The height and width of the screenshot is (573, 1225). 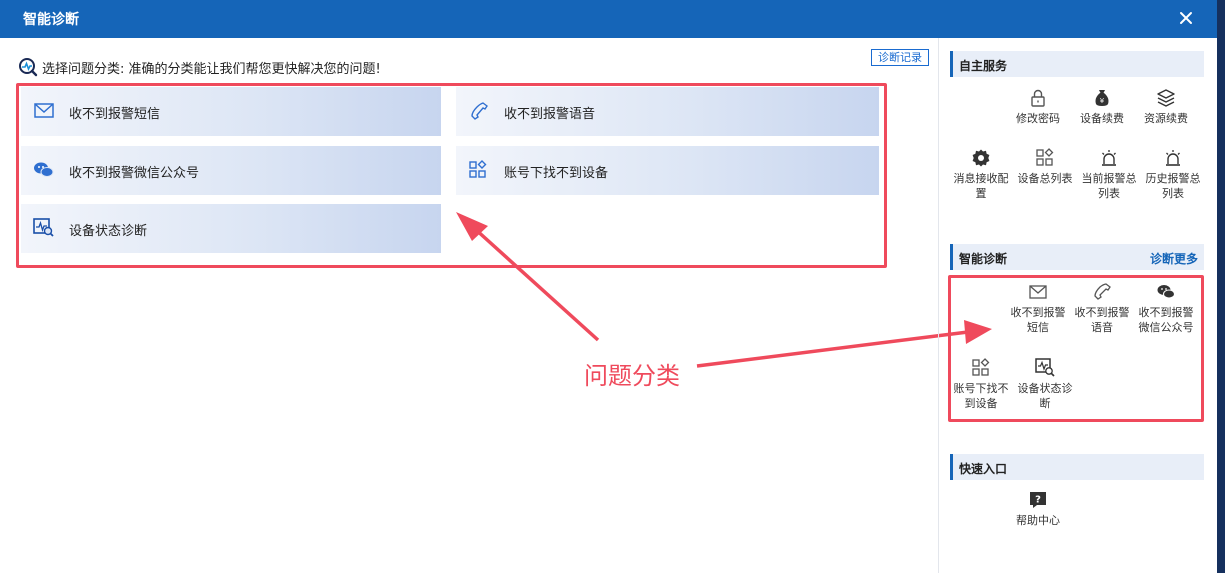 I want to click on sidebar-item-label: 历史报警总列表, so click(x=1173, y=186).